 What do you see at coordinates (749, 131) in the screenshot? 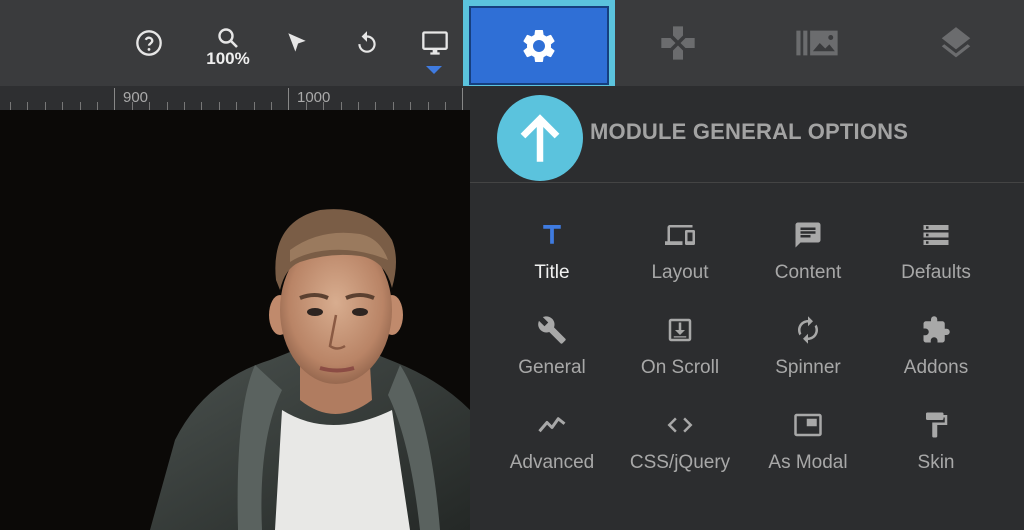
I see `panel-title: MODULE GENERAL OPTIONS` at bounding box center [749, 131].